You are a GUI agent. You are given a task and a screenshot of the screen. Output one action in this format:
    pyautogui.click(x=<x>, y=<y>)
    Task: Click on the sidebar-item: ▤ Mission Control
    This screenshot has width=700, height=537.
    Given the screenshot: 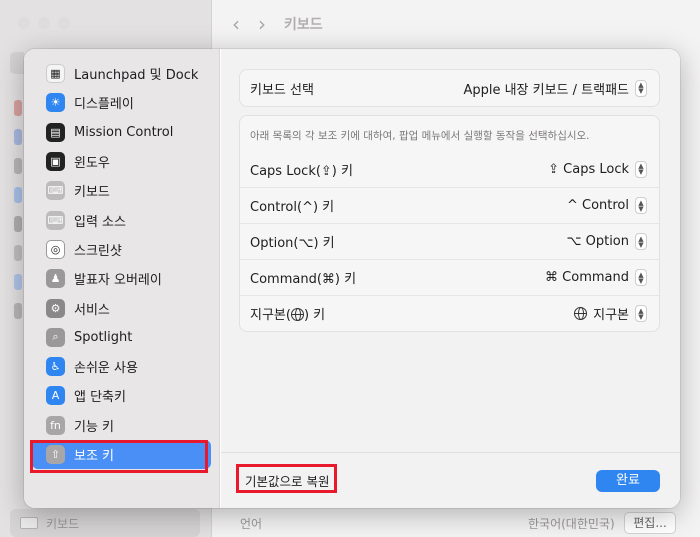 What is the action you would take?
    pyautogui.click(x=121, y=132)
    